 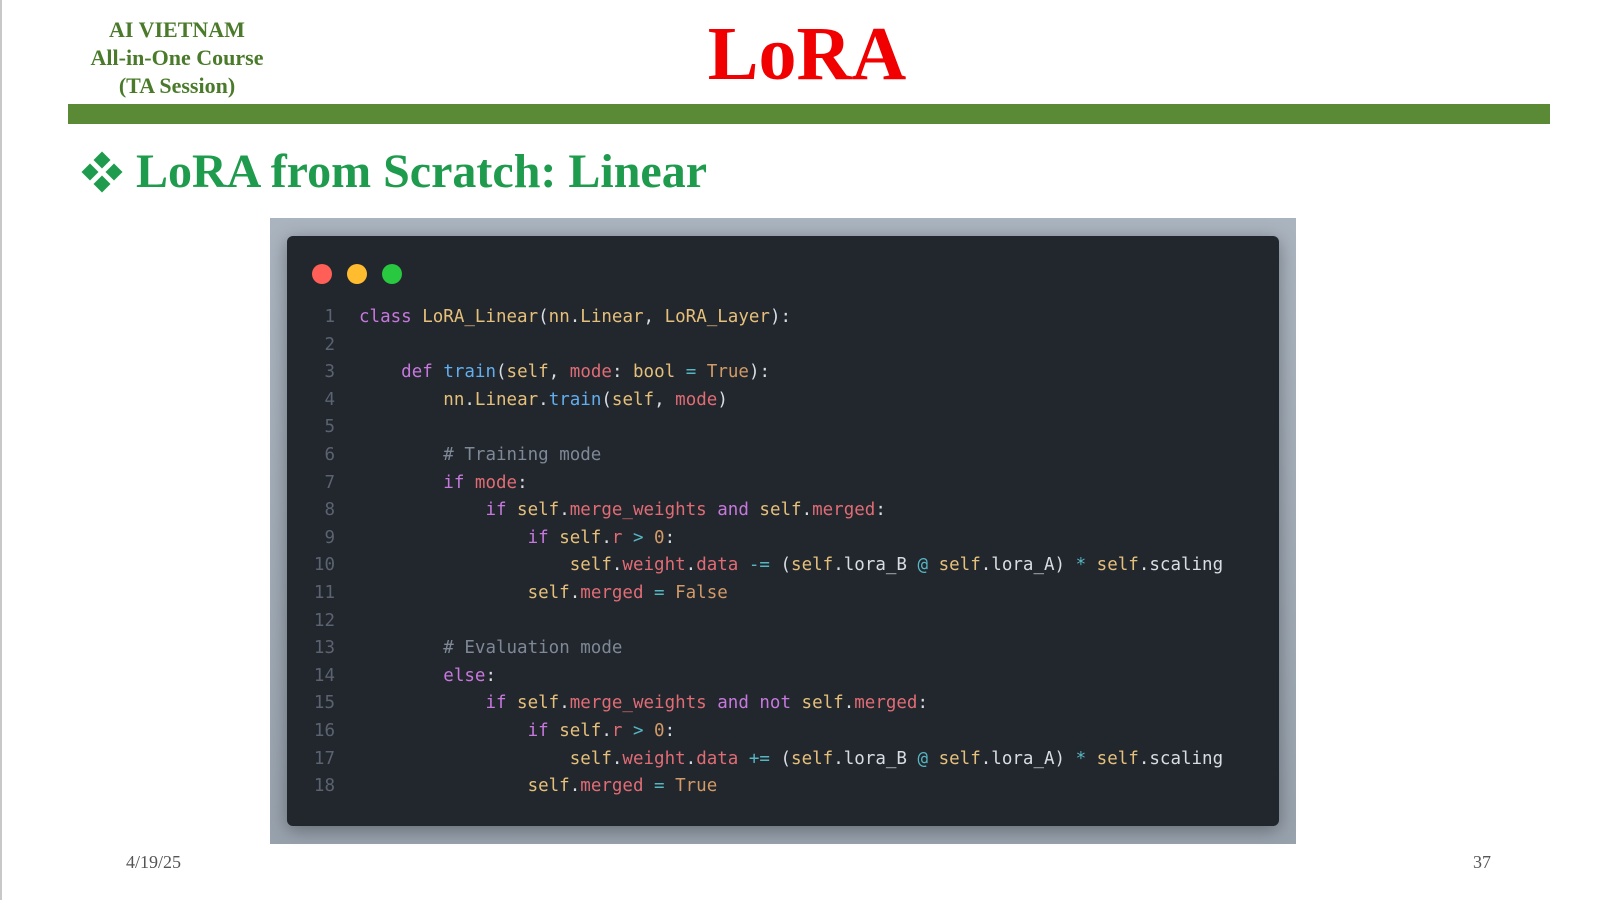 What do you see at coordinates (622, 511) in the screenshot?
I see `code-text: if self.merge_weights and self.merged:` at bounding box center [622, 511].